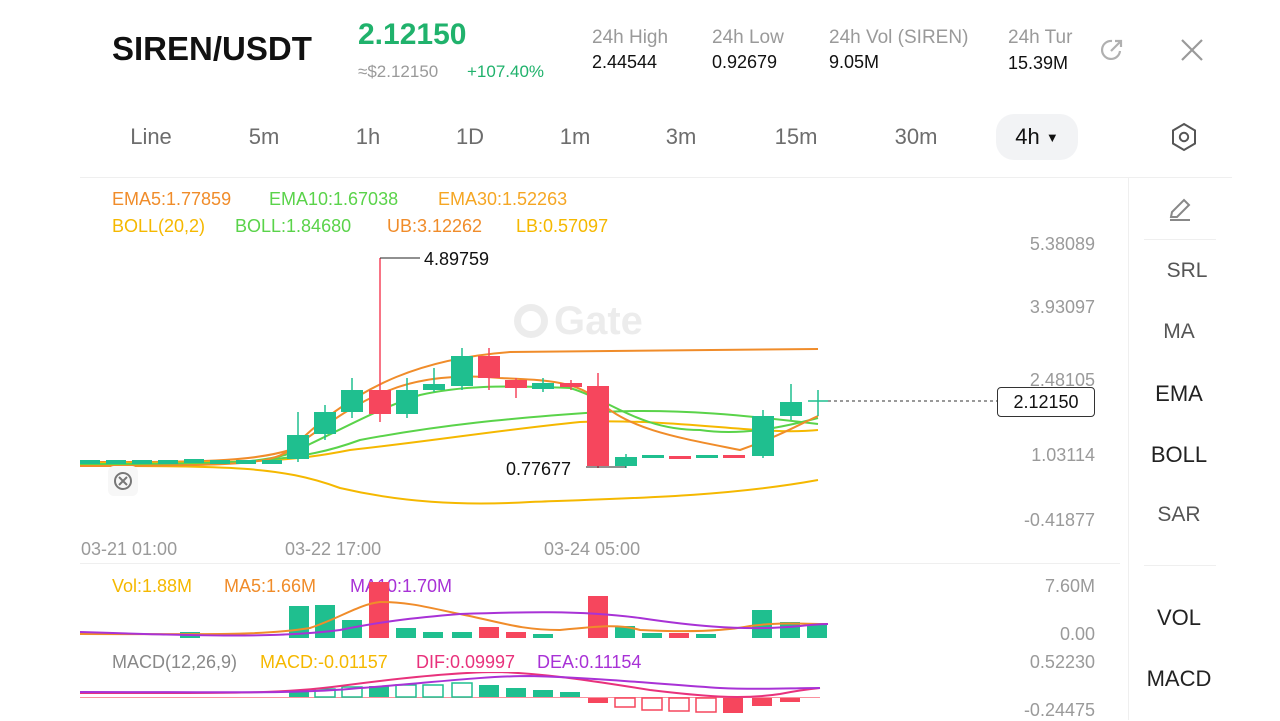 Image resolution: width=1280 pixels, height=721 pixels. I want to click on boll-upper-line, so click(449, 405).